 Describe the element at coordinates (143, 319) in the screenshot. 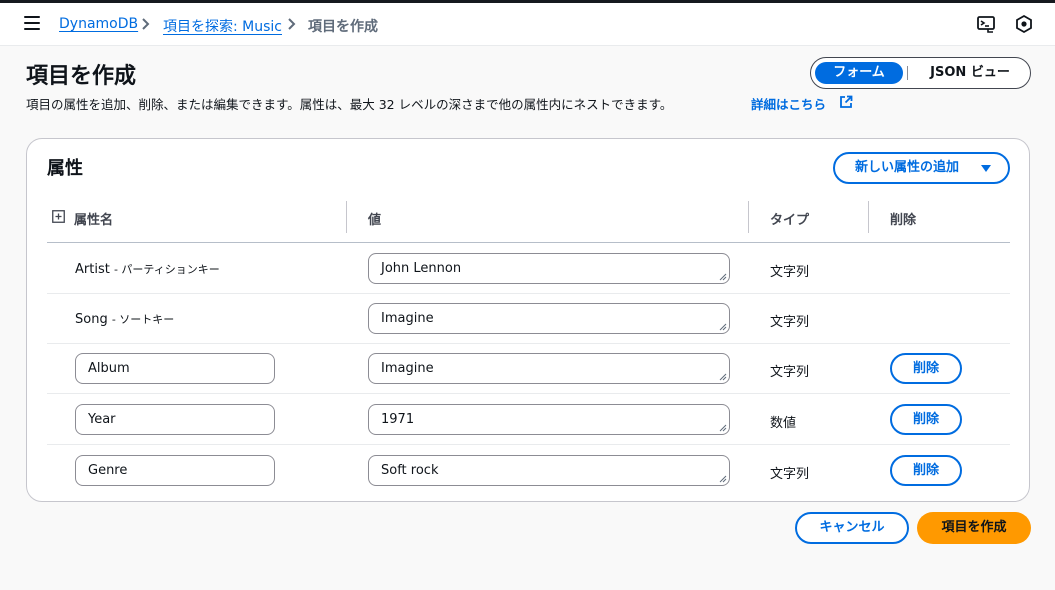

I see `key-type-label: - ソートキー` at that location.